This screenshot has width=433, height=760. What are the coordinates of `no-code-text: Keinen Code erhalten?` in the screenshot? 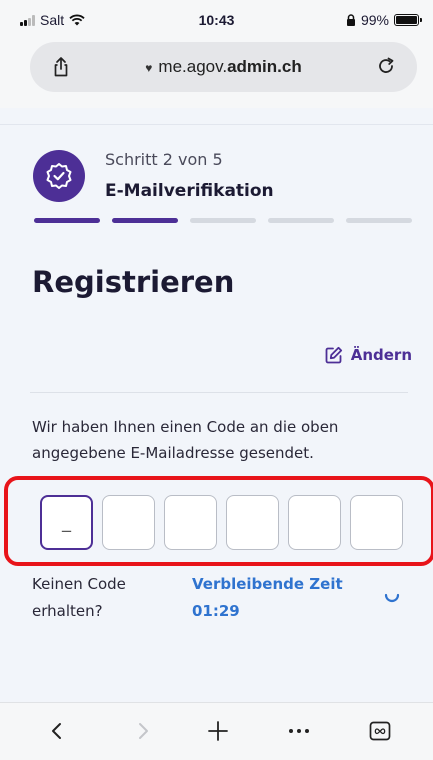 It's located at (79, 597).